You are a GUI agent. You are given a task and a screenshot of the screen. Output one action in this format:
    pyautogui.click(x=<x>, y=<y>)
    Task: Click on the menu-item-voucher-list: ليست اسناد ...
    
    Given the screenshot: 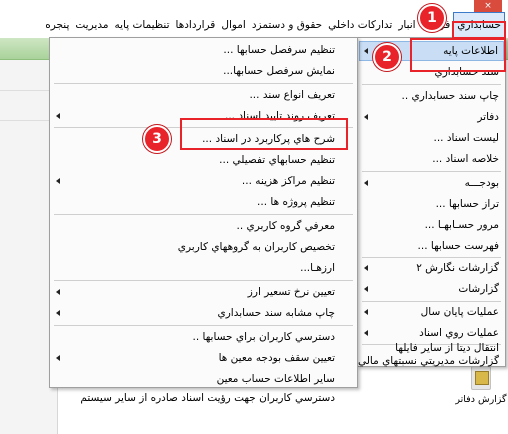 What is the action you would take?
    pyautogui.click(x=436, y=138)
    